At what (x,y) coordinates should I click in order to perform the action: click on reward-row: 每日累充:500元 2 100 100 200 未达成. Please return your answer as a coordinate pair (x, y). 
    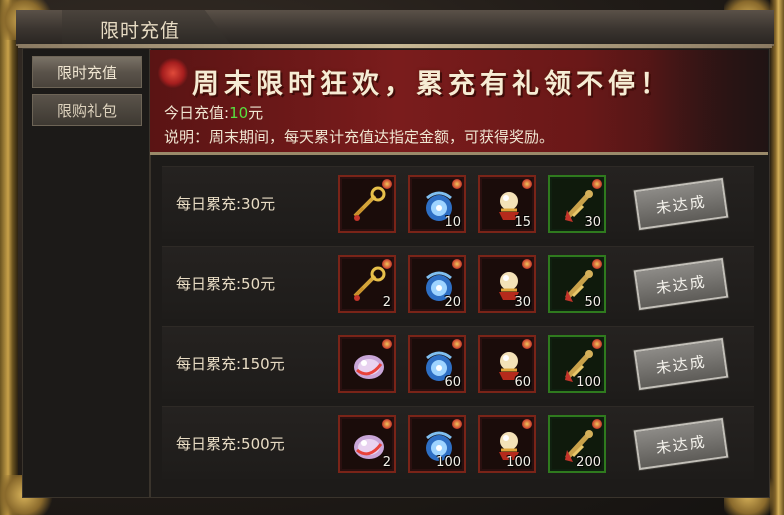
    Looking at the image, I should click on (458, 442).